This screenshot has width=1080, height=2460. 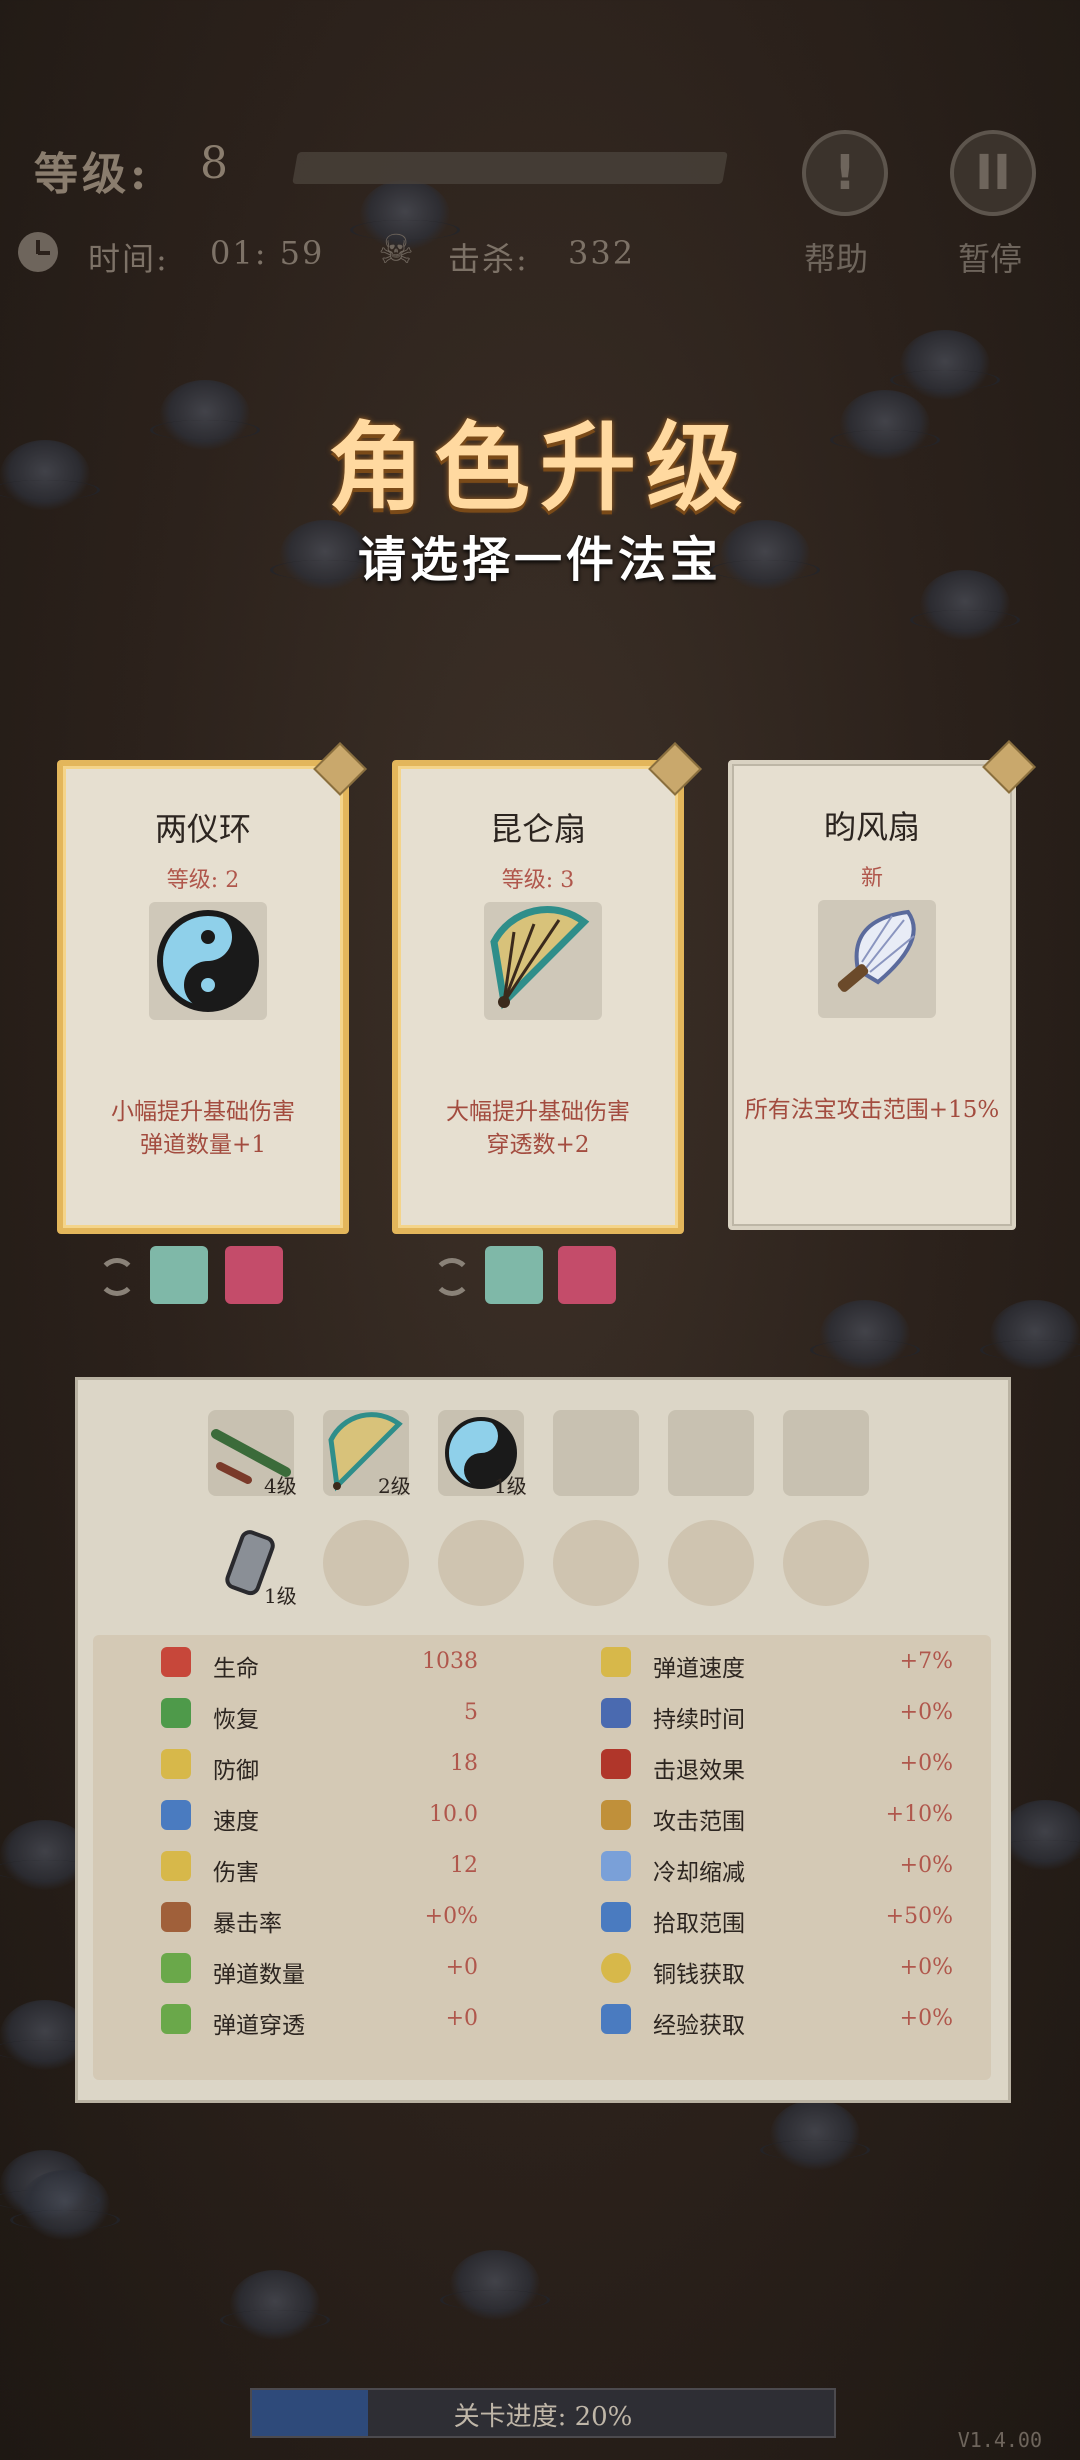 What do you see at coordinates (464, 1865) in the screenshot?
I see `stat-value: 12` at bounding box center [464, 1865].